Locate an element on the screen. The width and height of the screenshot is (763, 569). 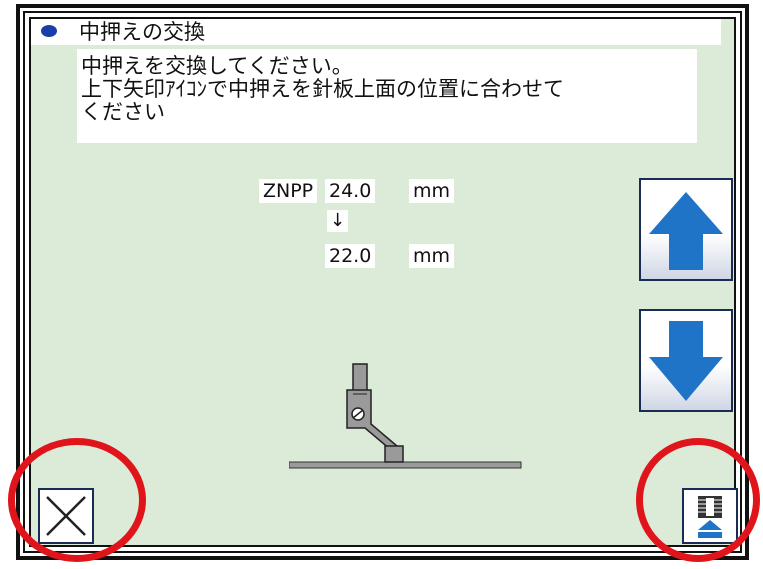
arrow-up-icon is located at coordinates (686, 231).